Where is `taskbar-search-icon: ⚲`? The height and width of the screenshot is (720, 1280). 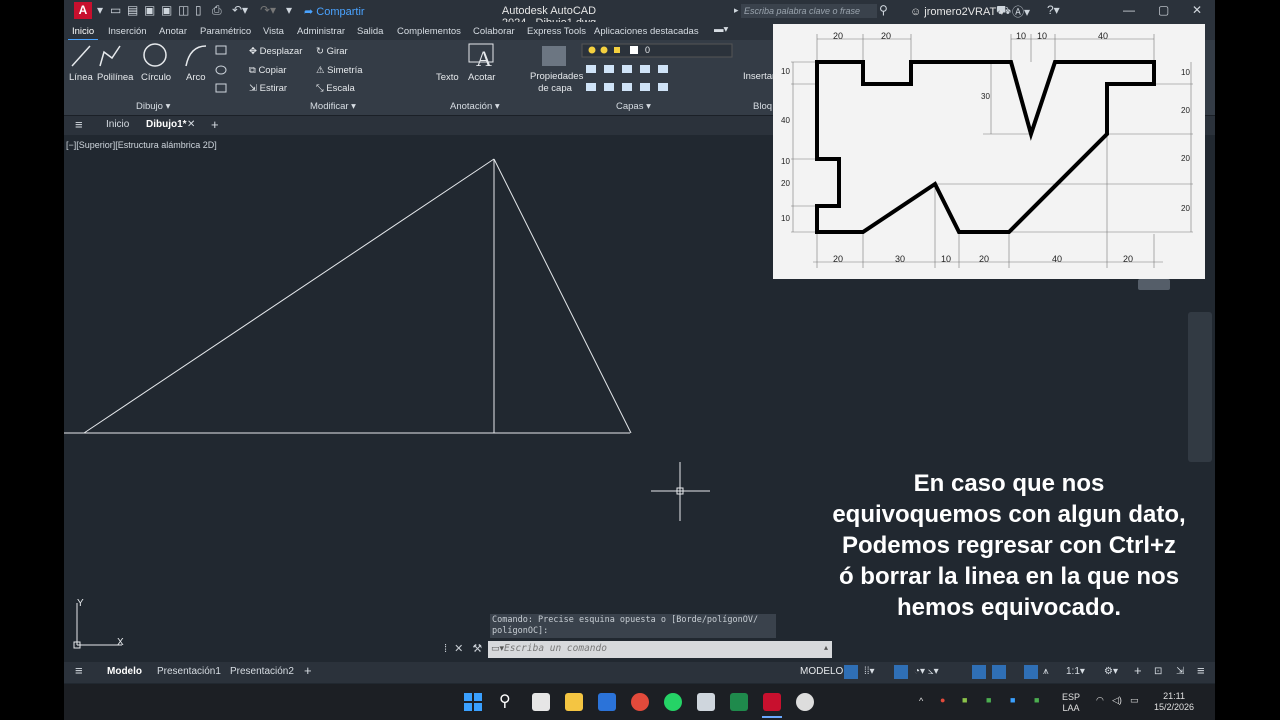
taskbar-search-icon: ⚲ is located at coordinates (505, 701).